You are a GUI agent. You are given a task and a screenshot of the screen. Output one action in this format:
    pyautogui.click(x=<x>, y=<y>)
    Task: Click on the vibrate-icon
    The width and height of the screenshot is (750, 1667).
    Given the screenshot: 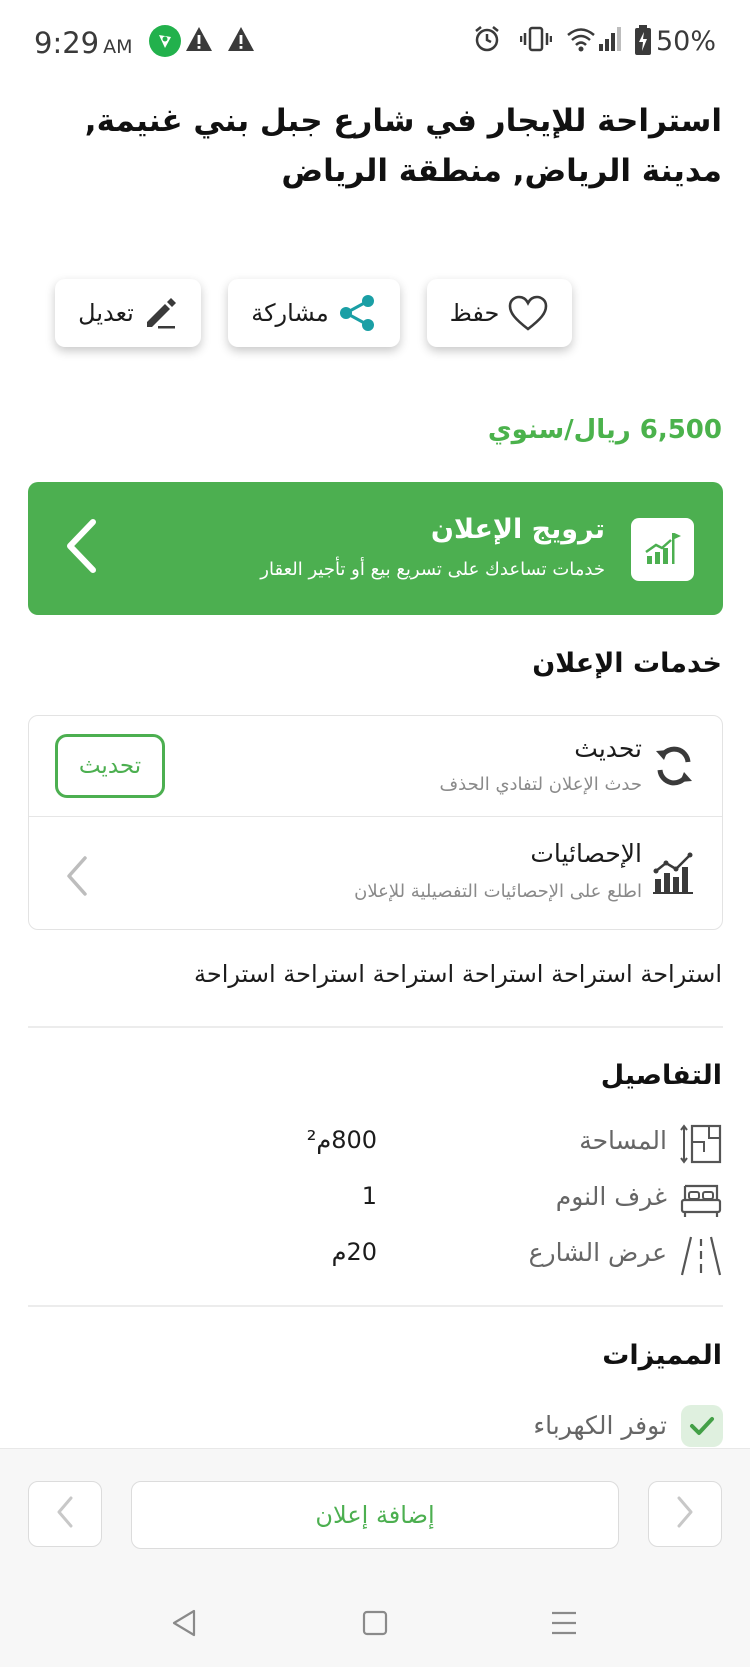 What is the action you would take?
    pyautogui.click(x=536, y=41)
    